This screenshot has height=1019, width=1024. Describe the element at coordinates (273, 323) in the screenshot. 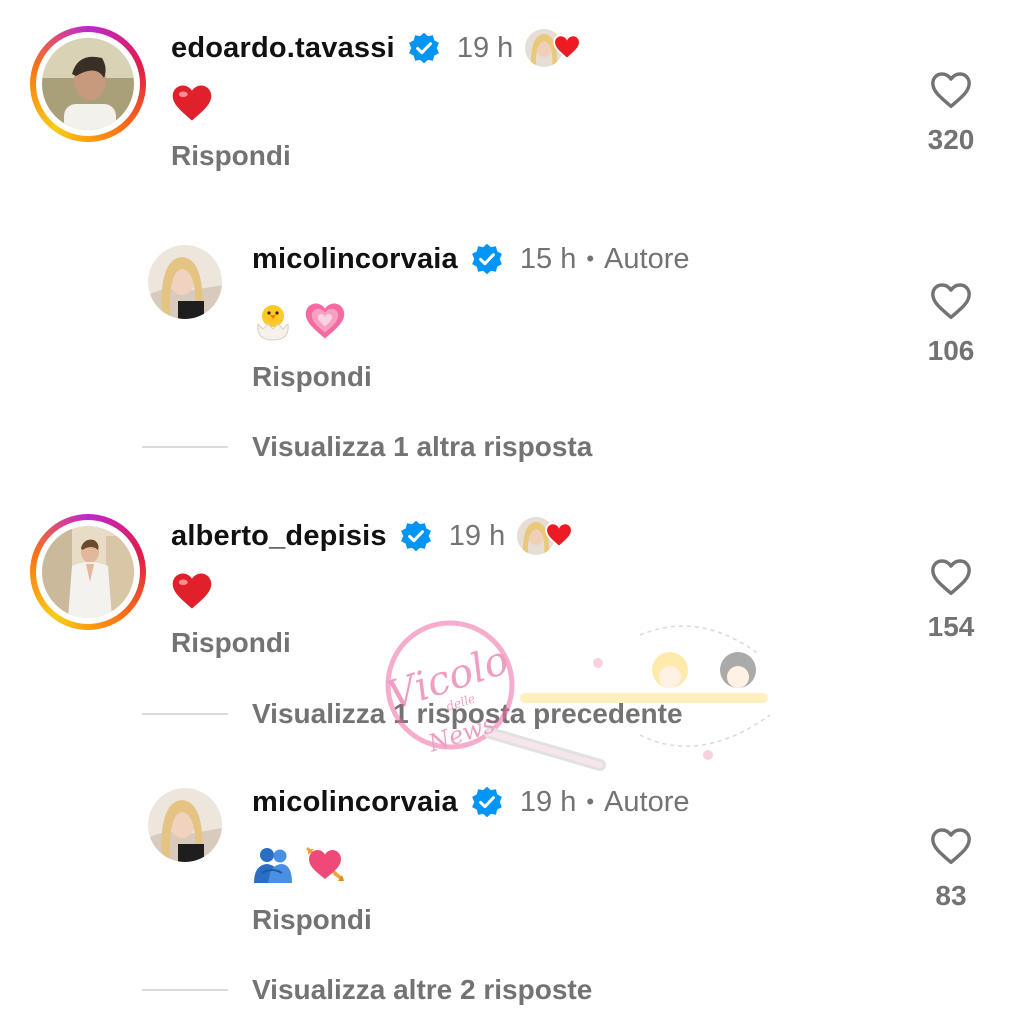

I see `hatching-chick-emoji` at that location.